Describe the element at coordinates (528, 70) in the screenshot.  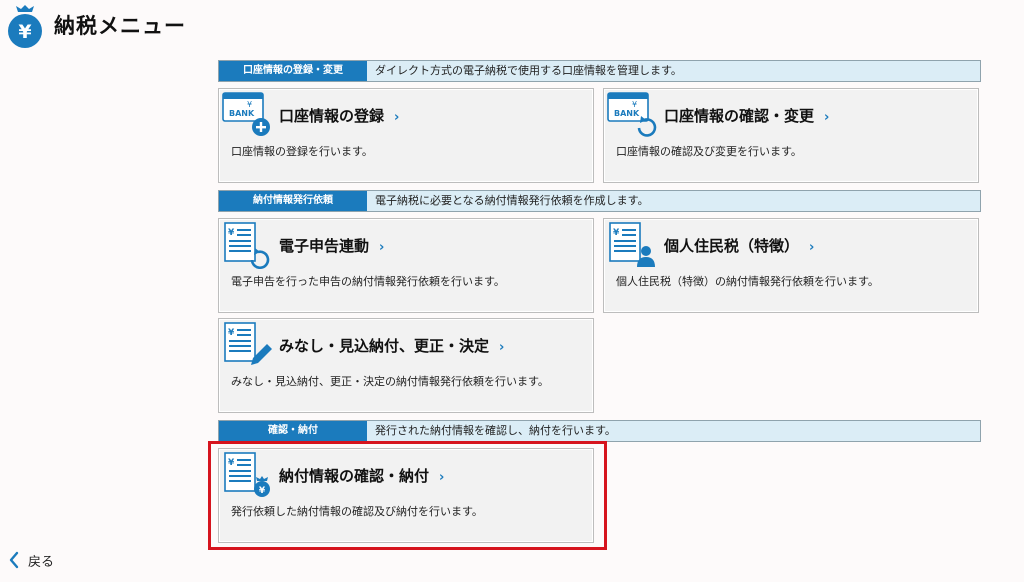
I see `section-description: ダイレクト方式の電子納税で使用する口座情報を管理します。` at that location.